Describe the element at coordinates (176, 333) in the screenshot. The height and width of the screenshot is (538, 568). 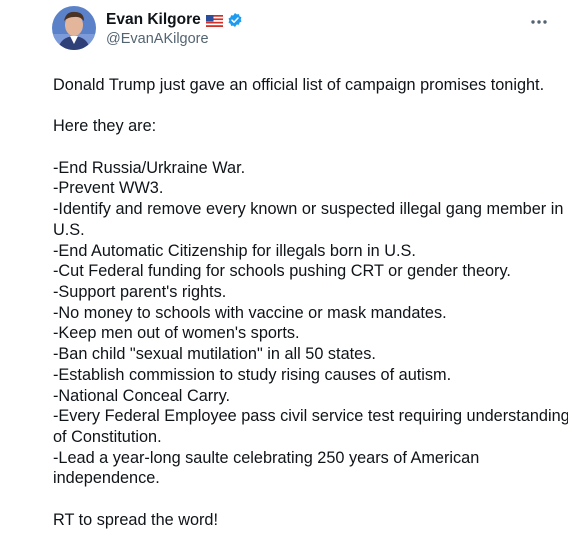
I see `promise-line: -Keep men out of women's sports.` at that location.